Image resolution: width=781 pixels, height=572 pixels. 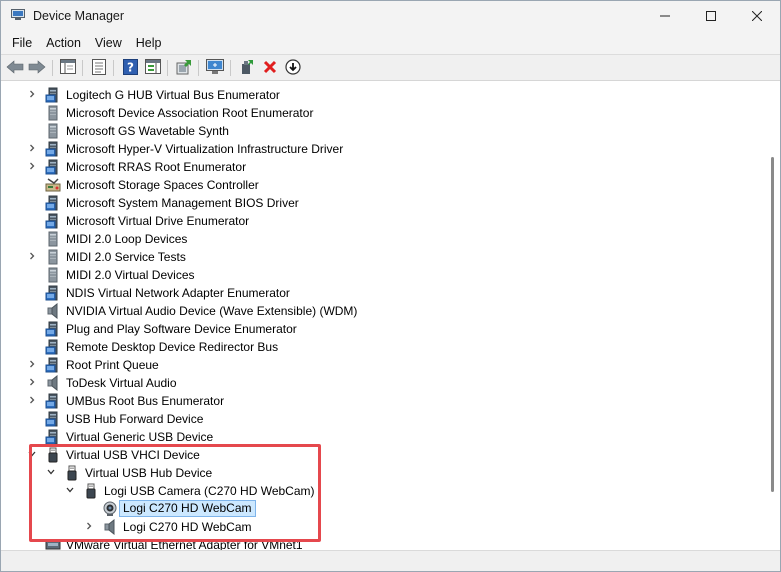 What do you see at coordinates (112, 365) in the screenshot?
I see `tree-item-label: Root Print Queue` at bounding box center [112, 365].